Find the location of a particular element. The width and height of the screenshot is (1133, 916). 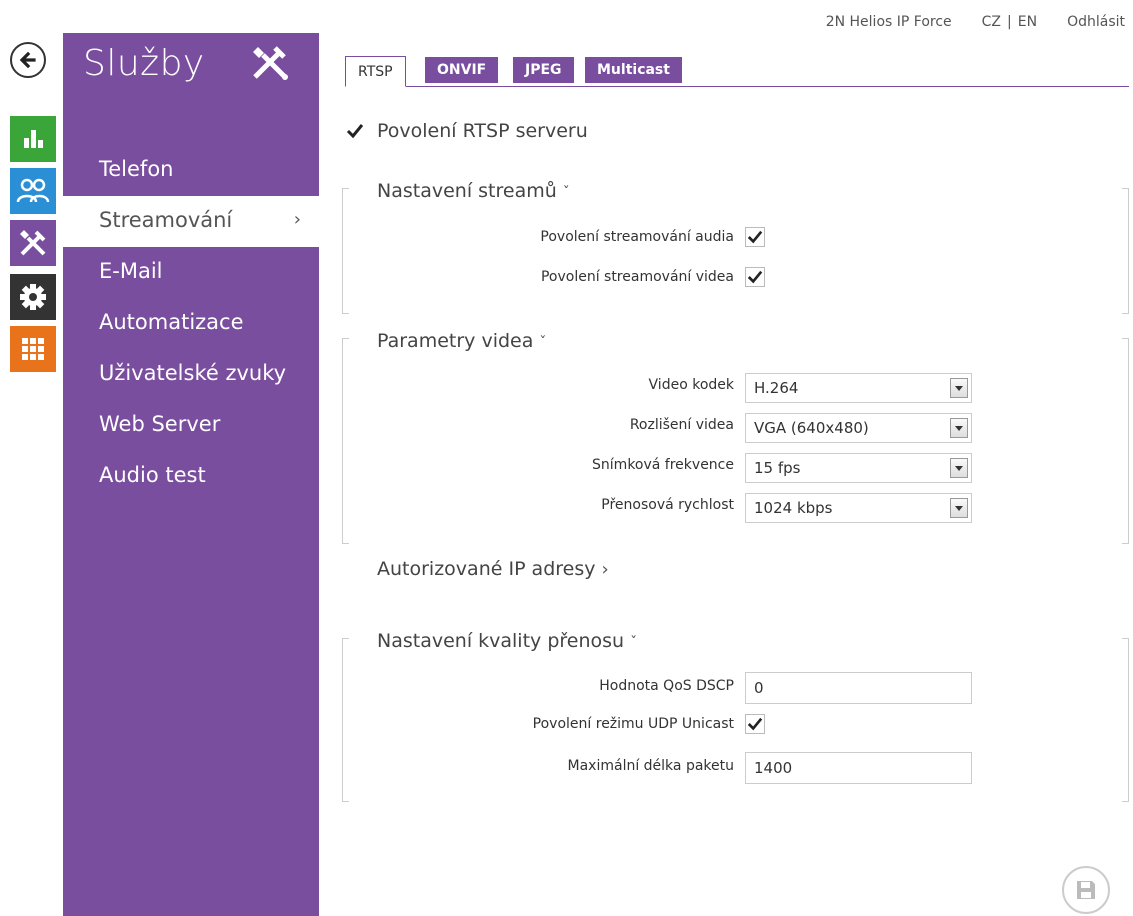

sidebar-item-streamovani: Streamování › is located at coordinates (191, 221).